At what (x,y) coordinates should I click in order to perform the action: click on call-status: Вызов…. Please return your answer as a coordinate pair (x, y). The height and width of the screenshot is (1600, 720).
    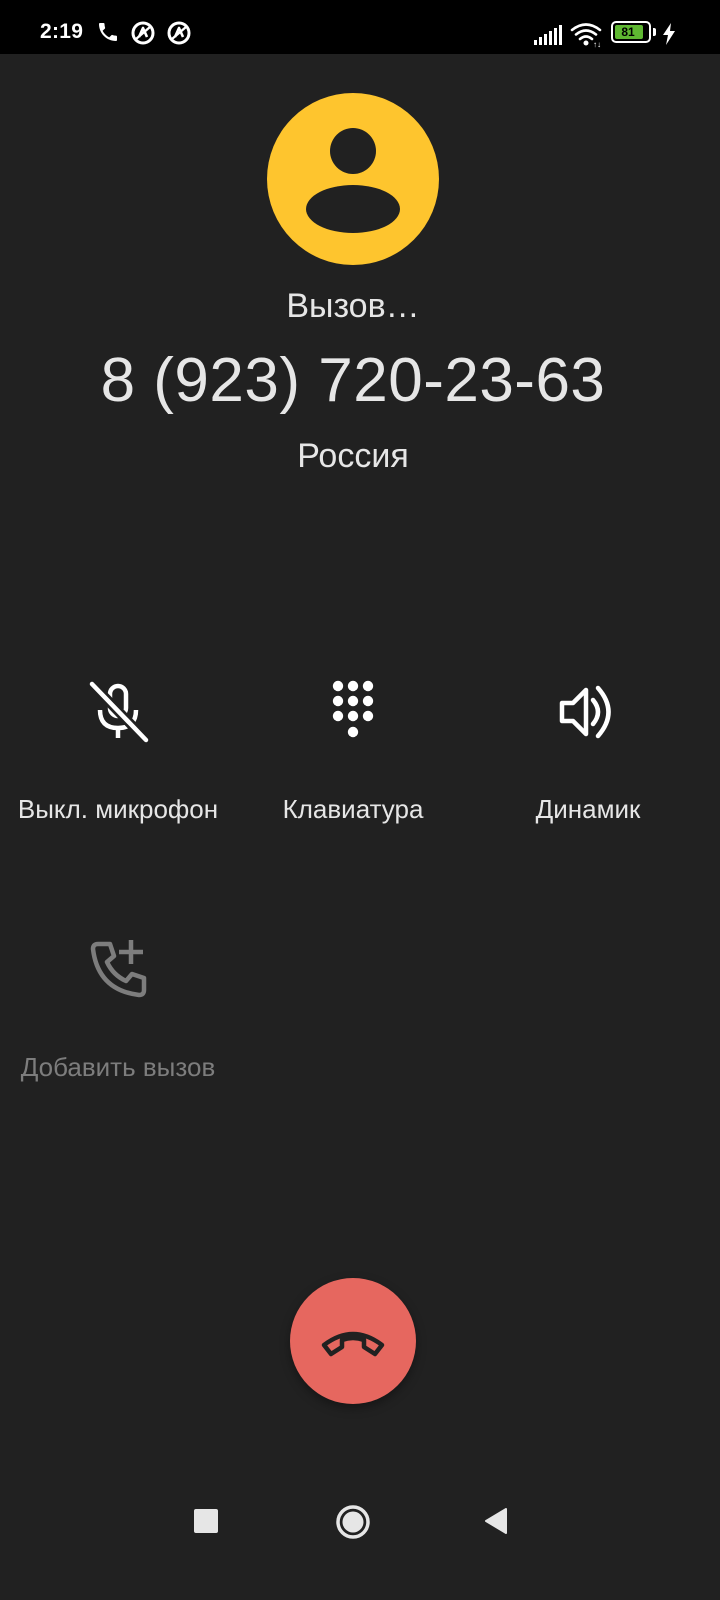
    Looking at the image, I should click on (353, 306).